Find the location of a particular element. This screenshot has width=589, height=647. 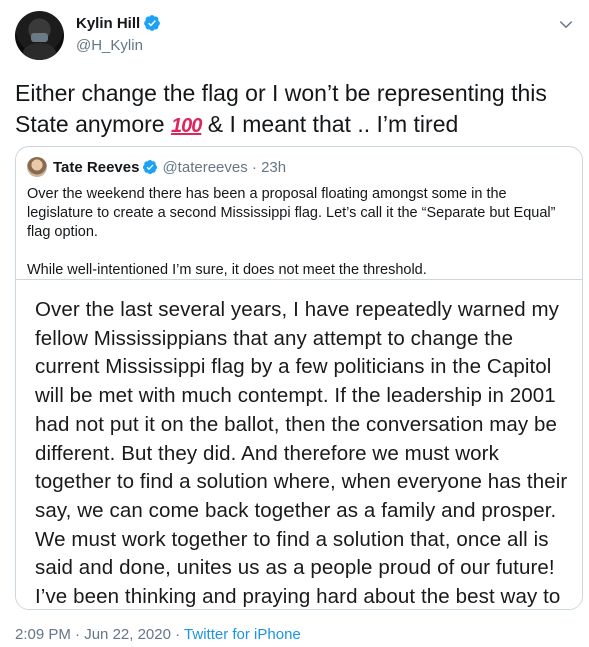

avatar-shirt is located at coordinates (39, 51).